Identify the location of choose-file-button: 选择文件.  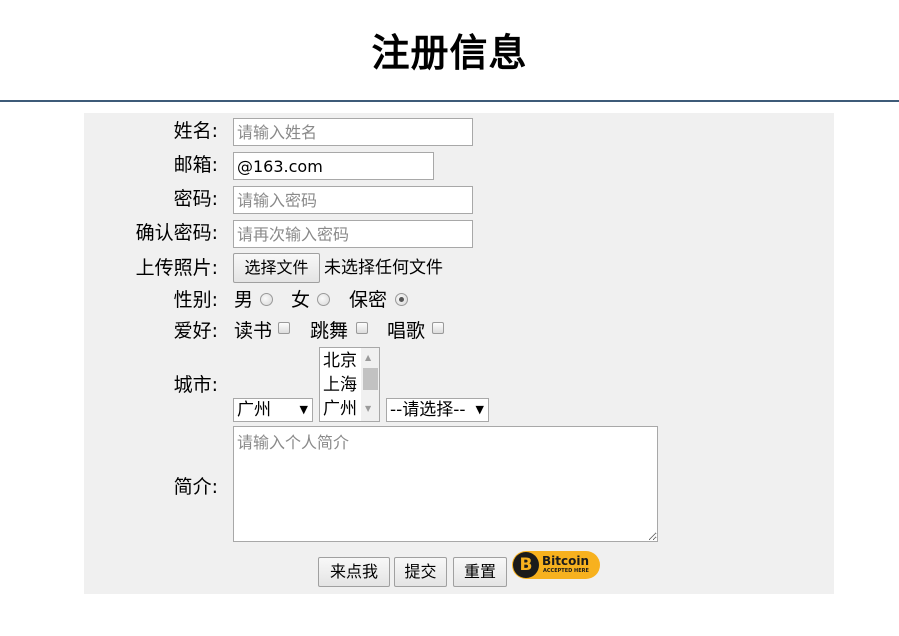
(276, 268).